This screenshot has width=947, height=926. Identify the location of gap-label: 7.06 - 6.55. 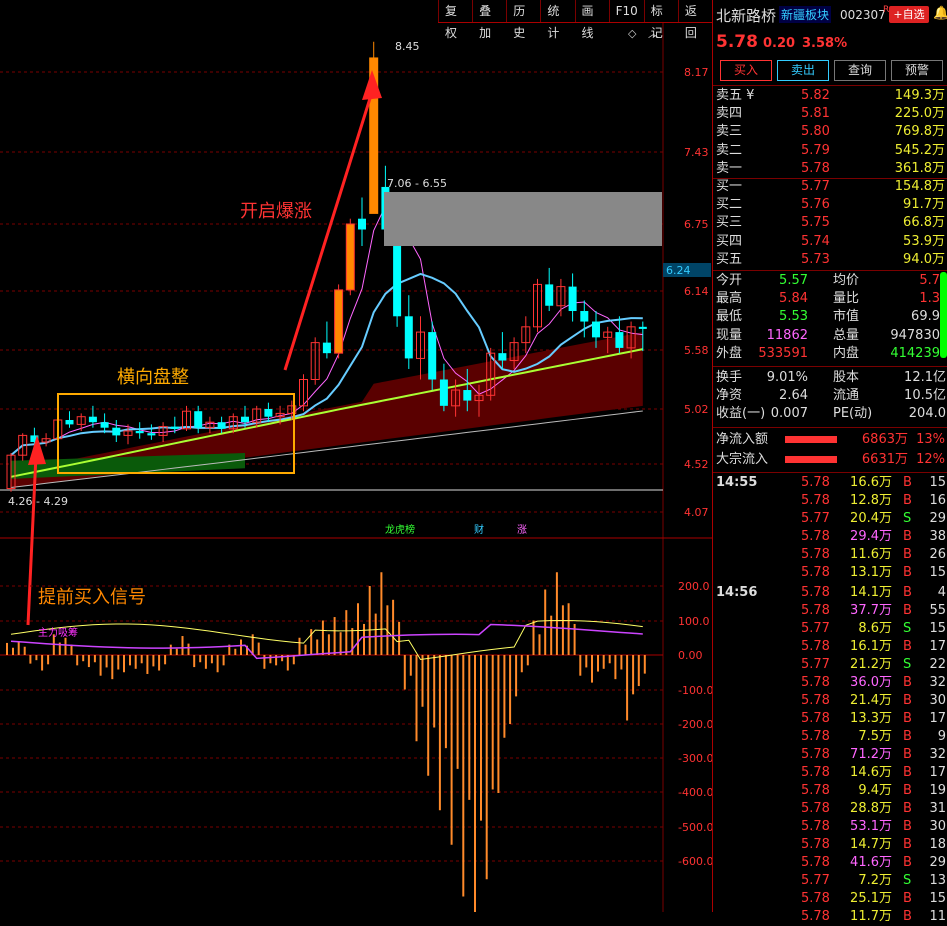
(417, 183).